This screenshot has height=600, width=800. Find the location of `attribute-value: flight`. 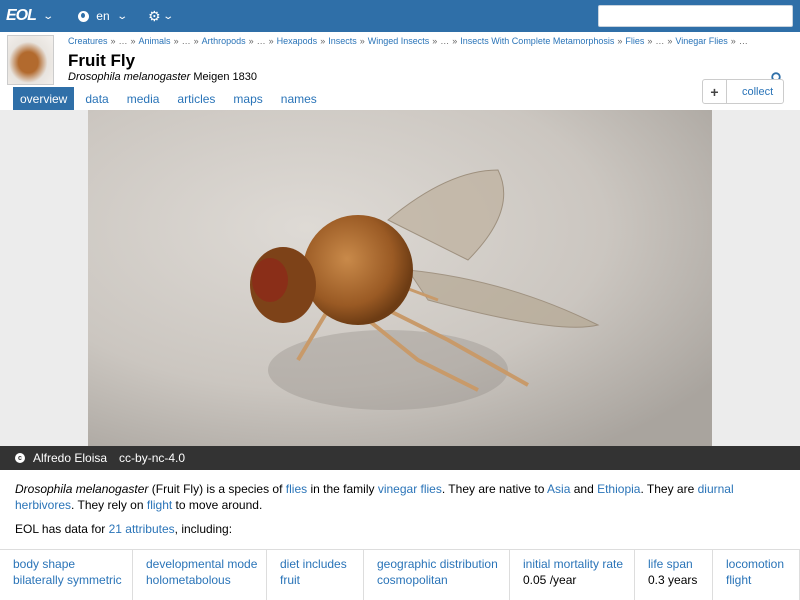

attribute-value: flight is located at coordinates (739, 580).